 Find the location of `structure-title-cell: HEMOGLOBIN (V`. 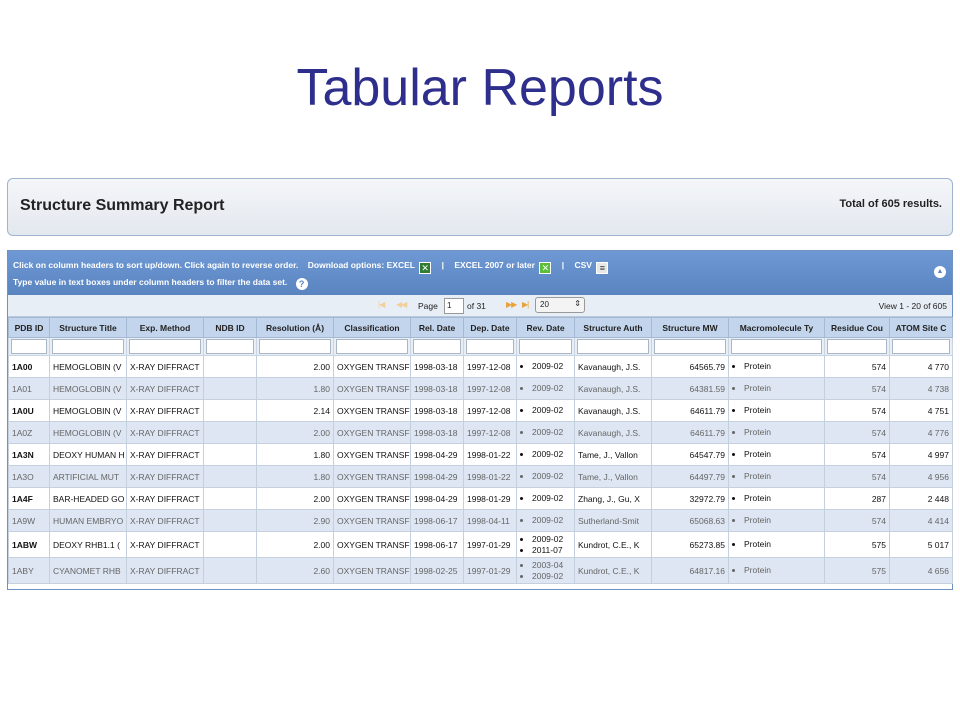

structure-title-cell: HEMOGLOBIN (V is located at coordinates (88, 366).